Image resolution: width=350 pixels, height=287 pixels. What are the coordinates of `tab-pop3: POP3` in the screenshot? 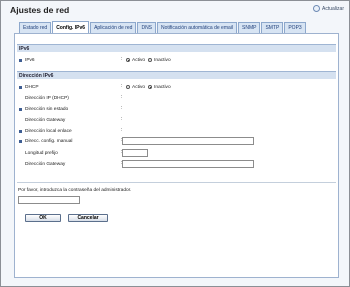 It's located at (295, 27).